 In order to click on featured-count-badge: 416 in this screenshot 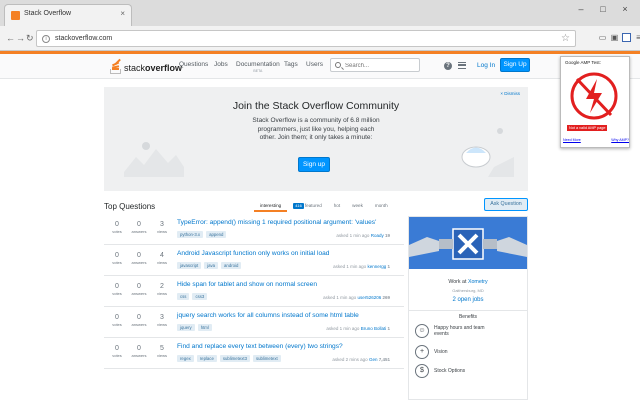, I will do `click(298, 206)`.